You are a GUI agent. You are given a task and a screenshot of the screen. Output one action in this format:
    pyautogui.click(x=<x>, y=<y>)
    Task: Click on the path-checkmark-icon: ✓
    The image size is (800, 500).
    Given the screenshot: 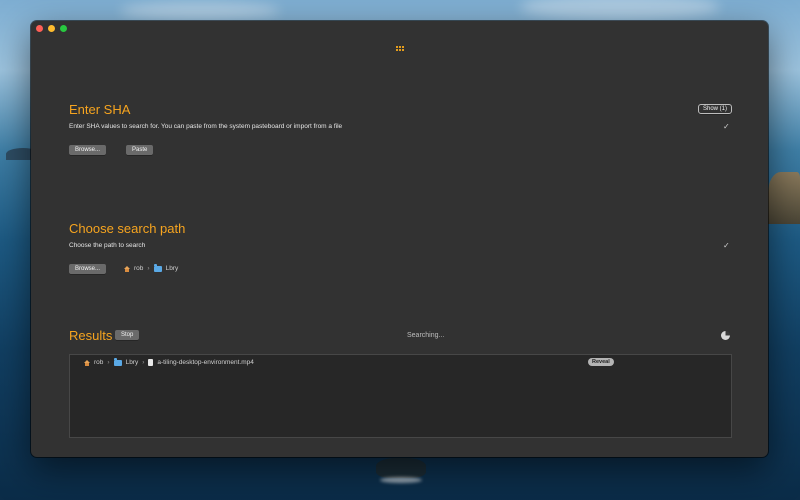 What is the action you would take?
    pyautogui.click(x=726, y=245)
    